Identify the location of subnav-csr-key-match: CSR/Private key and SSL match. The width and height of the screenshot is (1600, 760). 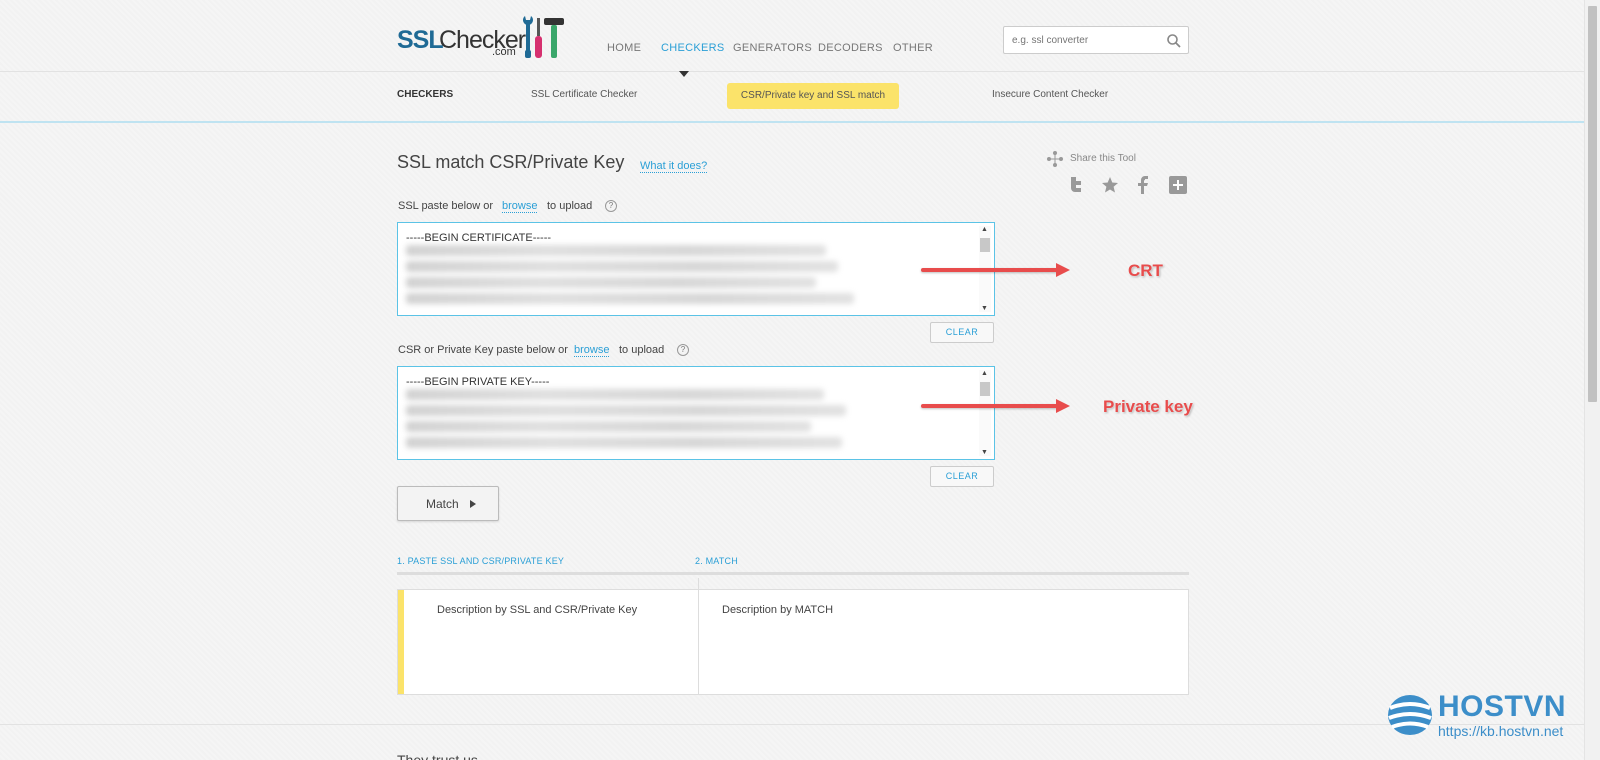
(813, 96).